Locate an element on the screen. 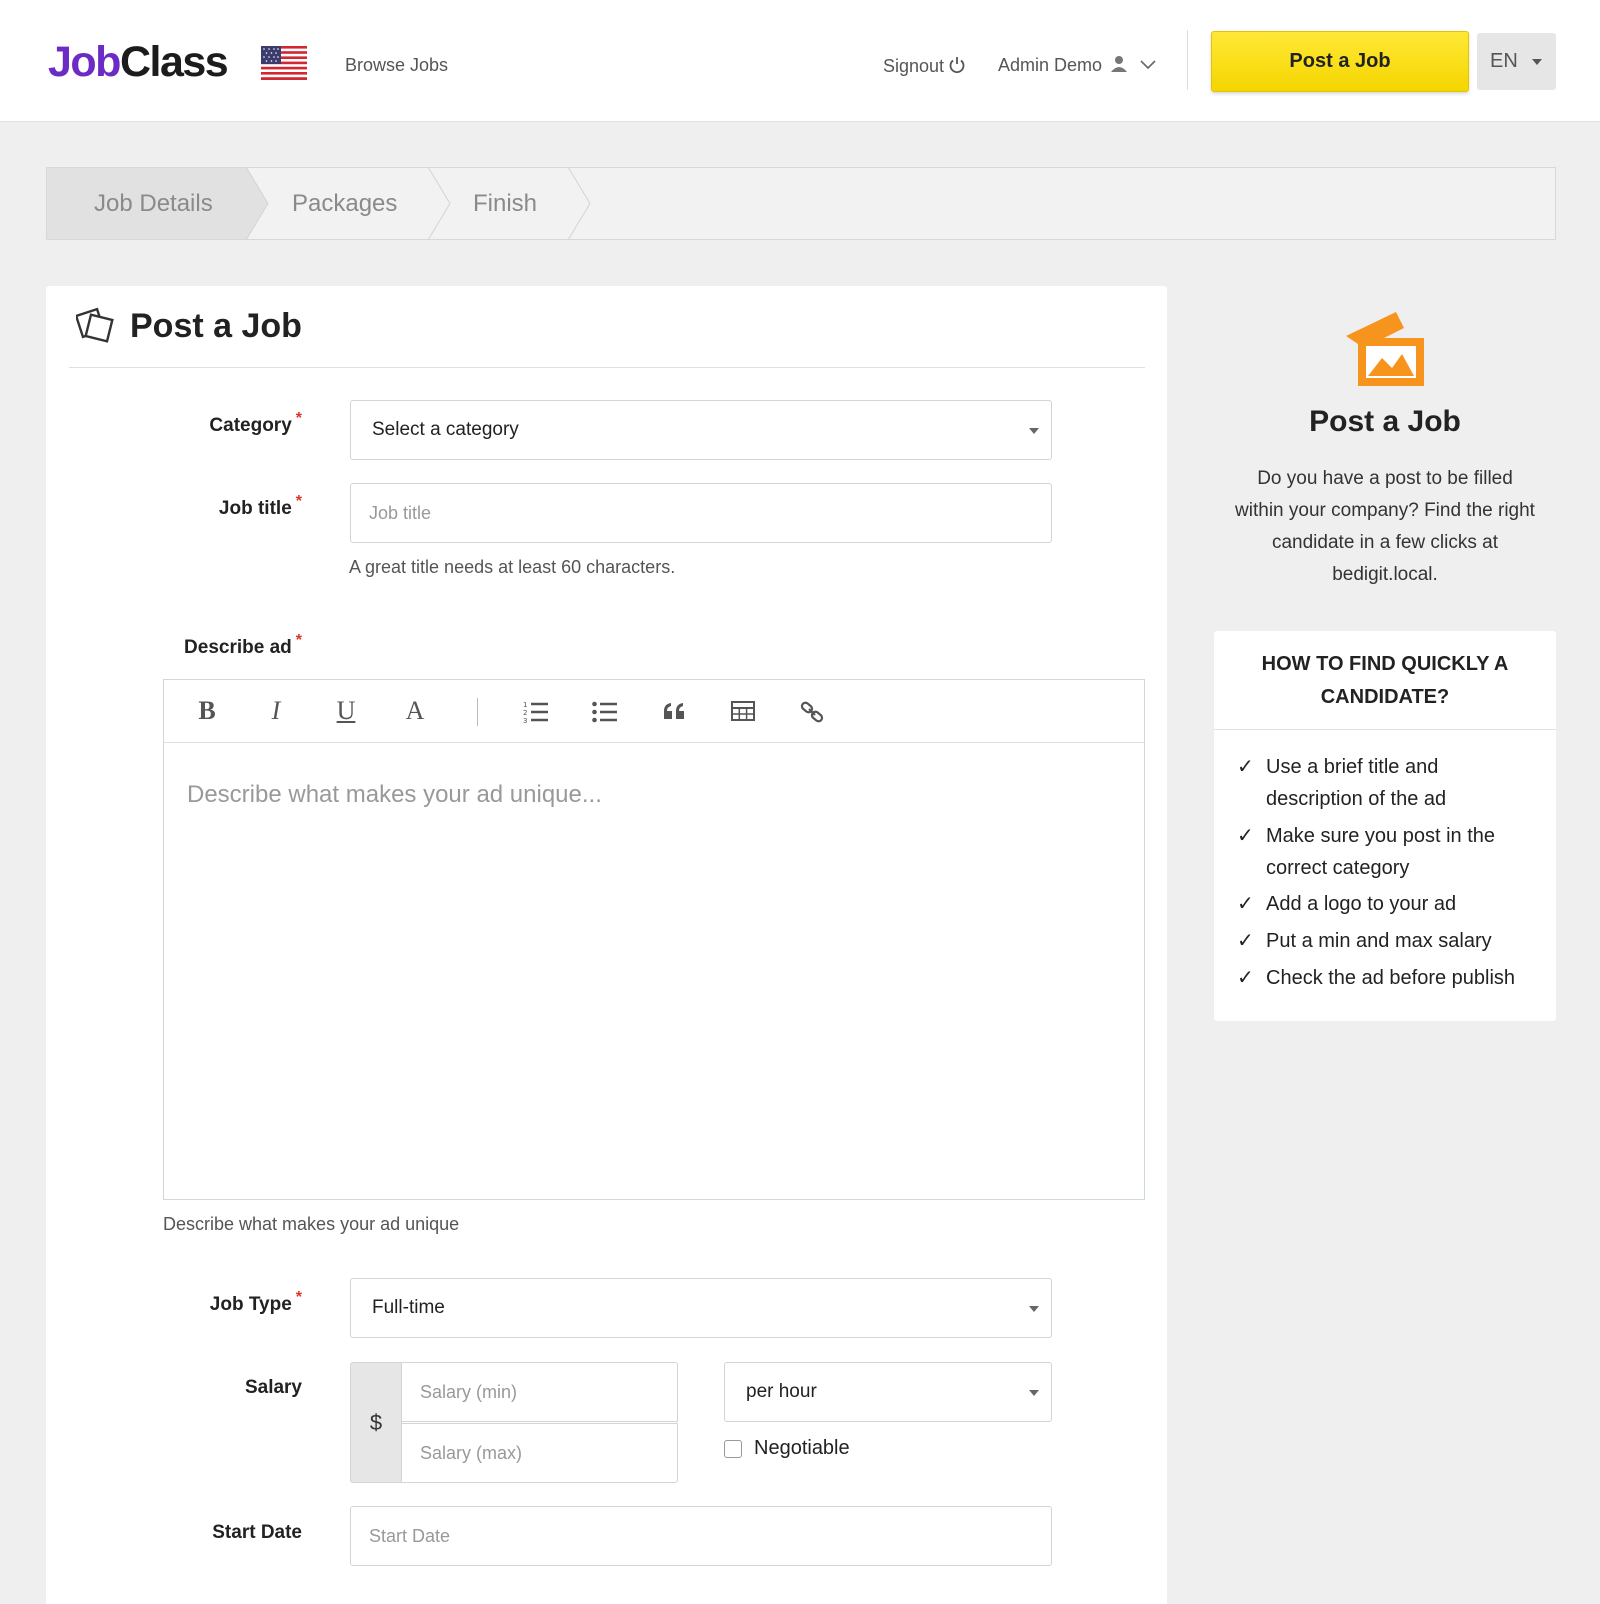 This screenshot has height=1604, width=1600. wizard-steps: Job Details Packages Finish is located at coordinates (801, 203).